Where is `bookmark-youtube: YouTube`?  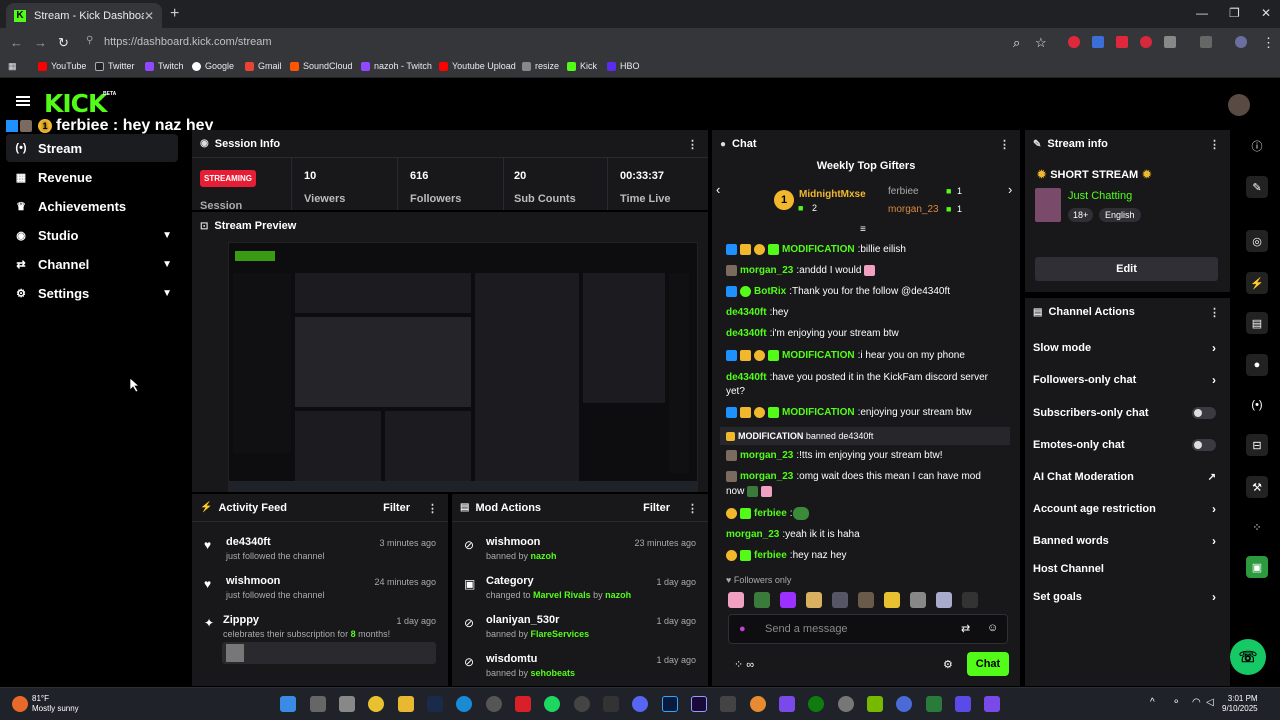 bookmark-youtube: YouTube is located at coordinates (62, 66).